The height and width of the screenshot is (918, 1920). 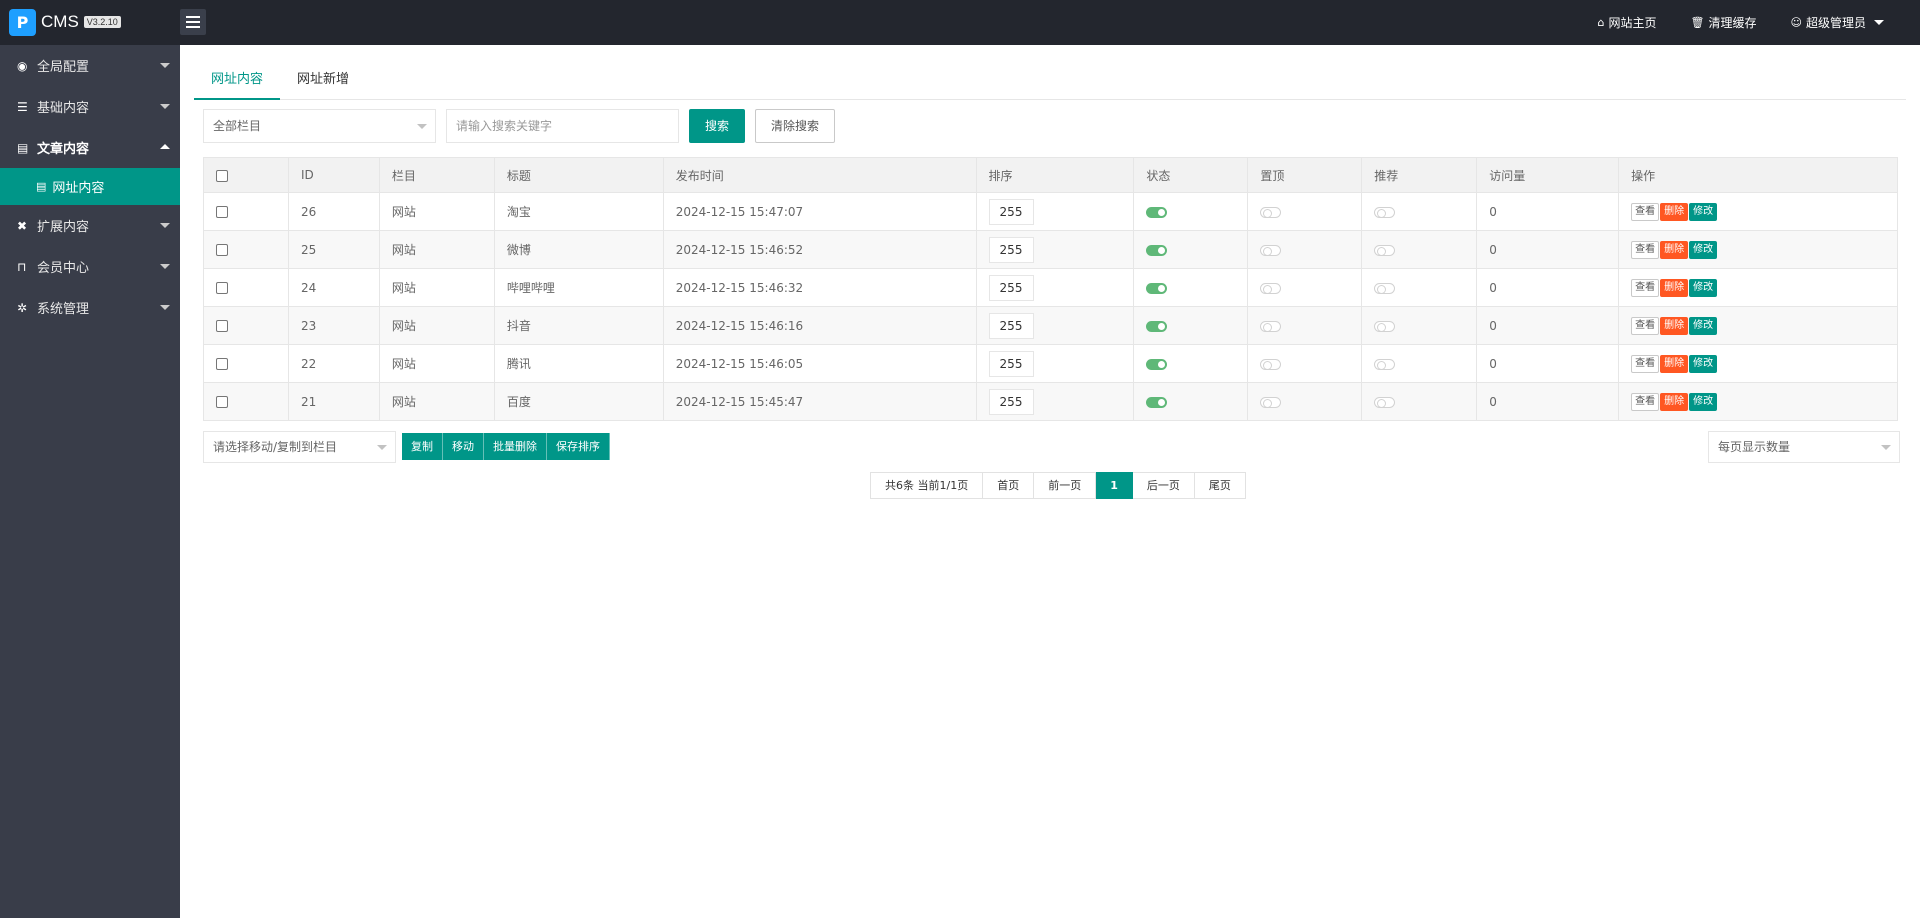 What do you see at coordinates (717, 126) in the screenshot?
I see `search-button: 搜索` at bounding box center [717, 126].